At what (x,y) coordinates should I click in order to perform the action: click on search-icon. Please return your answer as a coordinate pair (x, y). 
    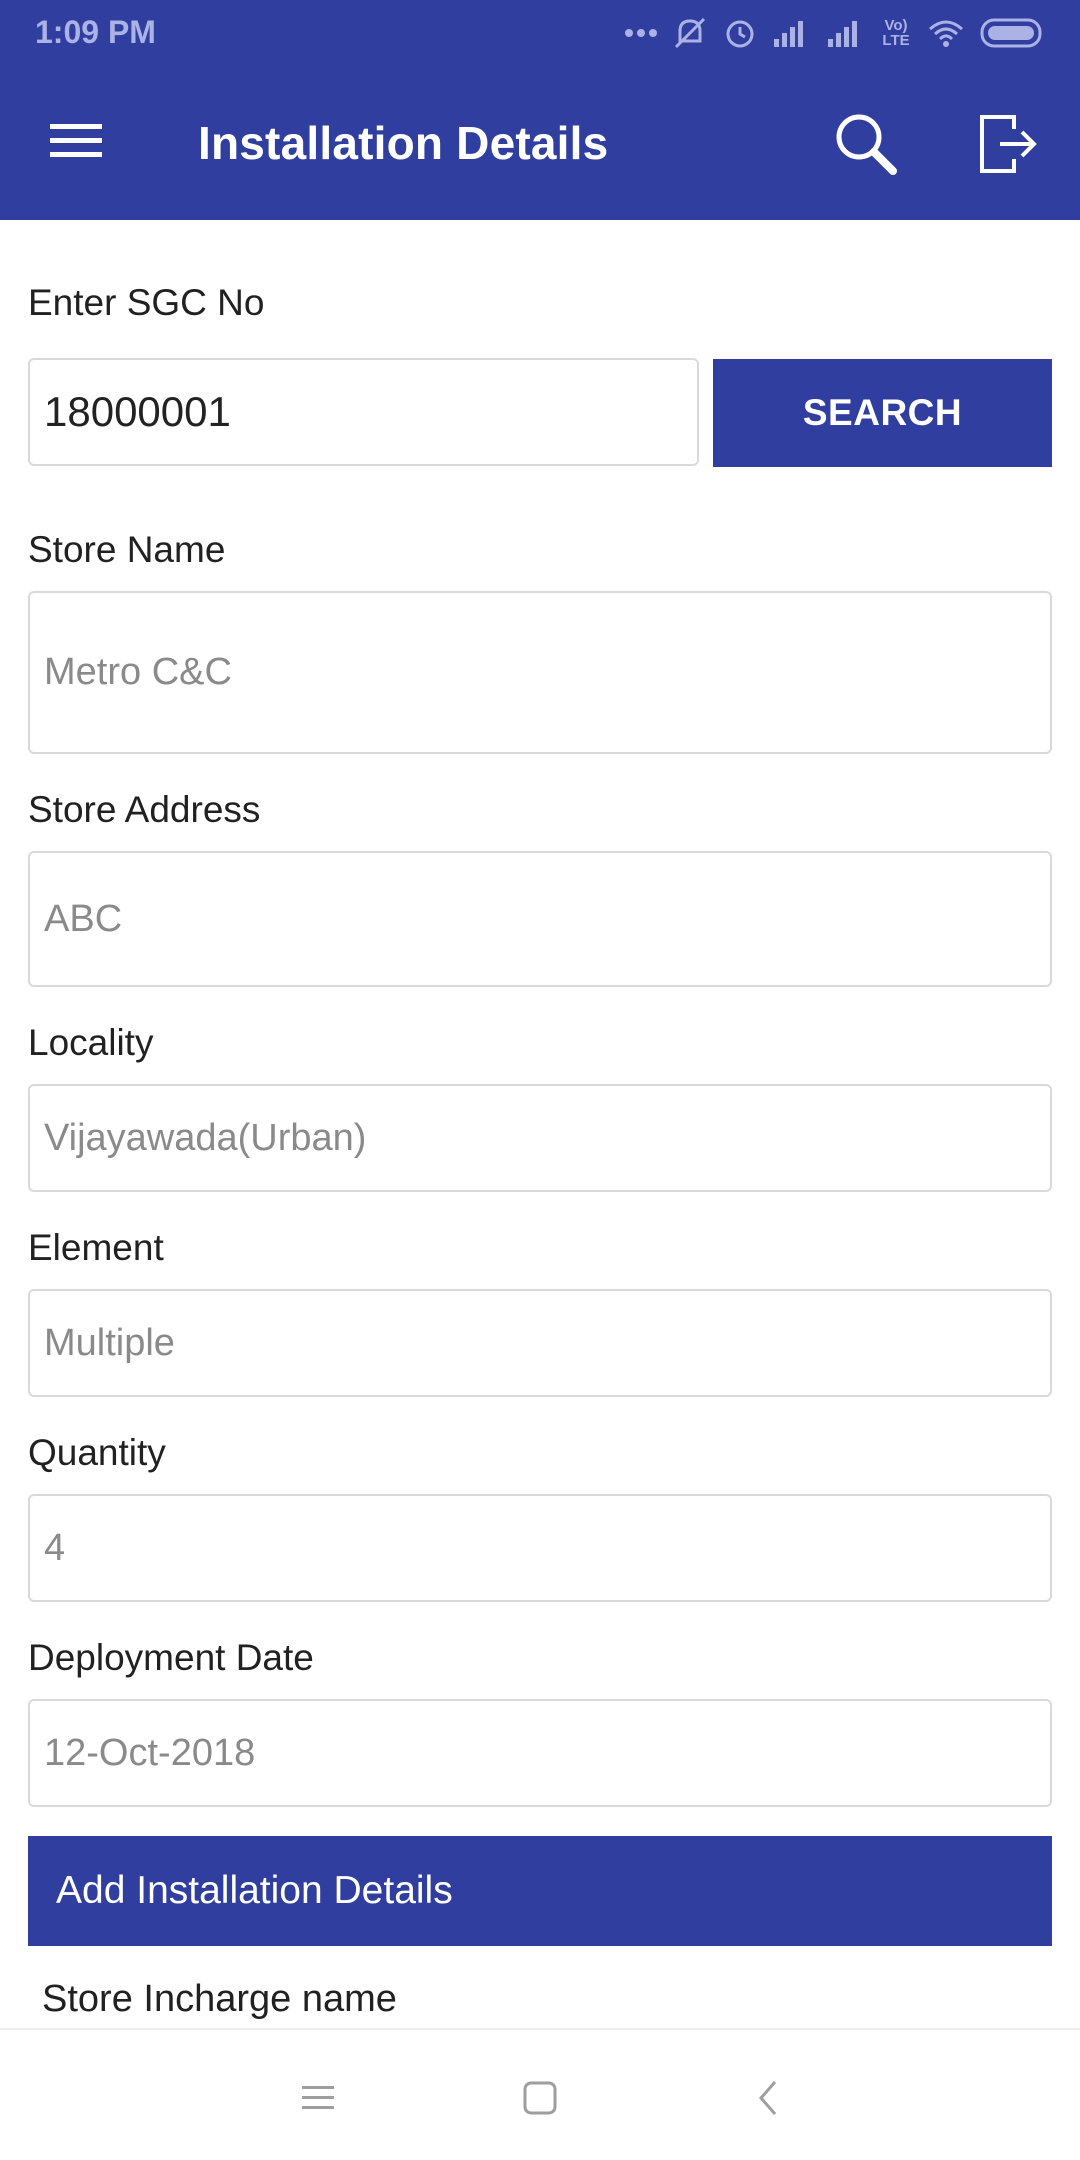
    Looking at the image, I should click on (866, 146).